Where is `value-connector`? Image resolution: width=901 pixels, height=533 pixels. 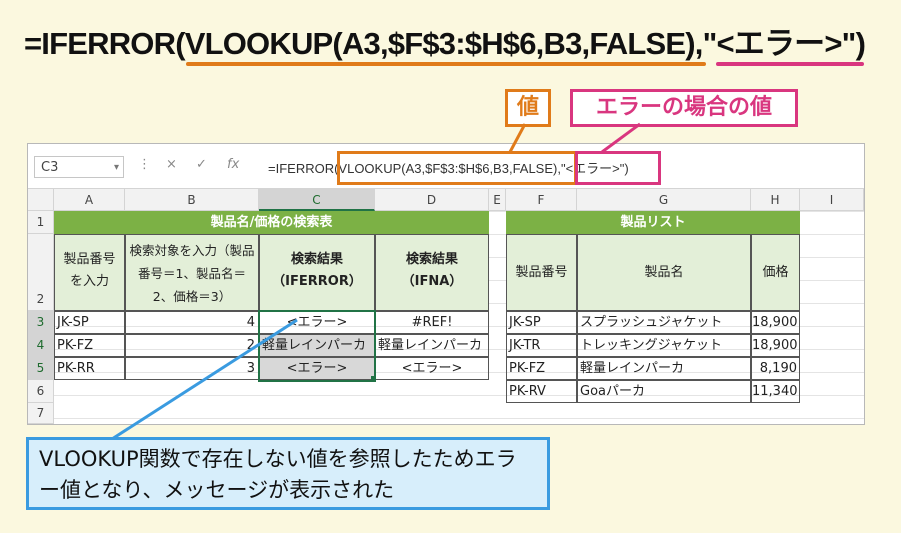 value-connector is located at coordinates (517, 138).